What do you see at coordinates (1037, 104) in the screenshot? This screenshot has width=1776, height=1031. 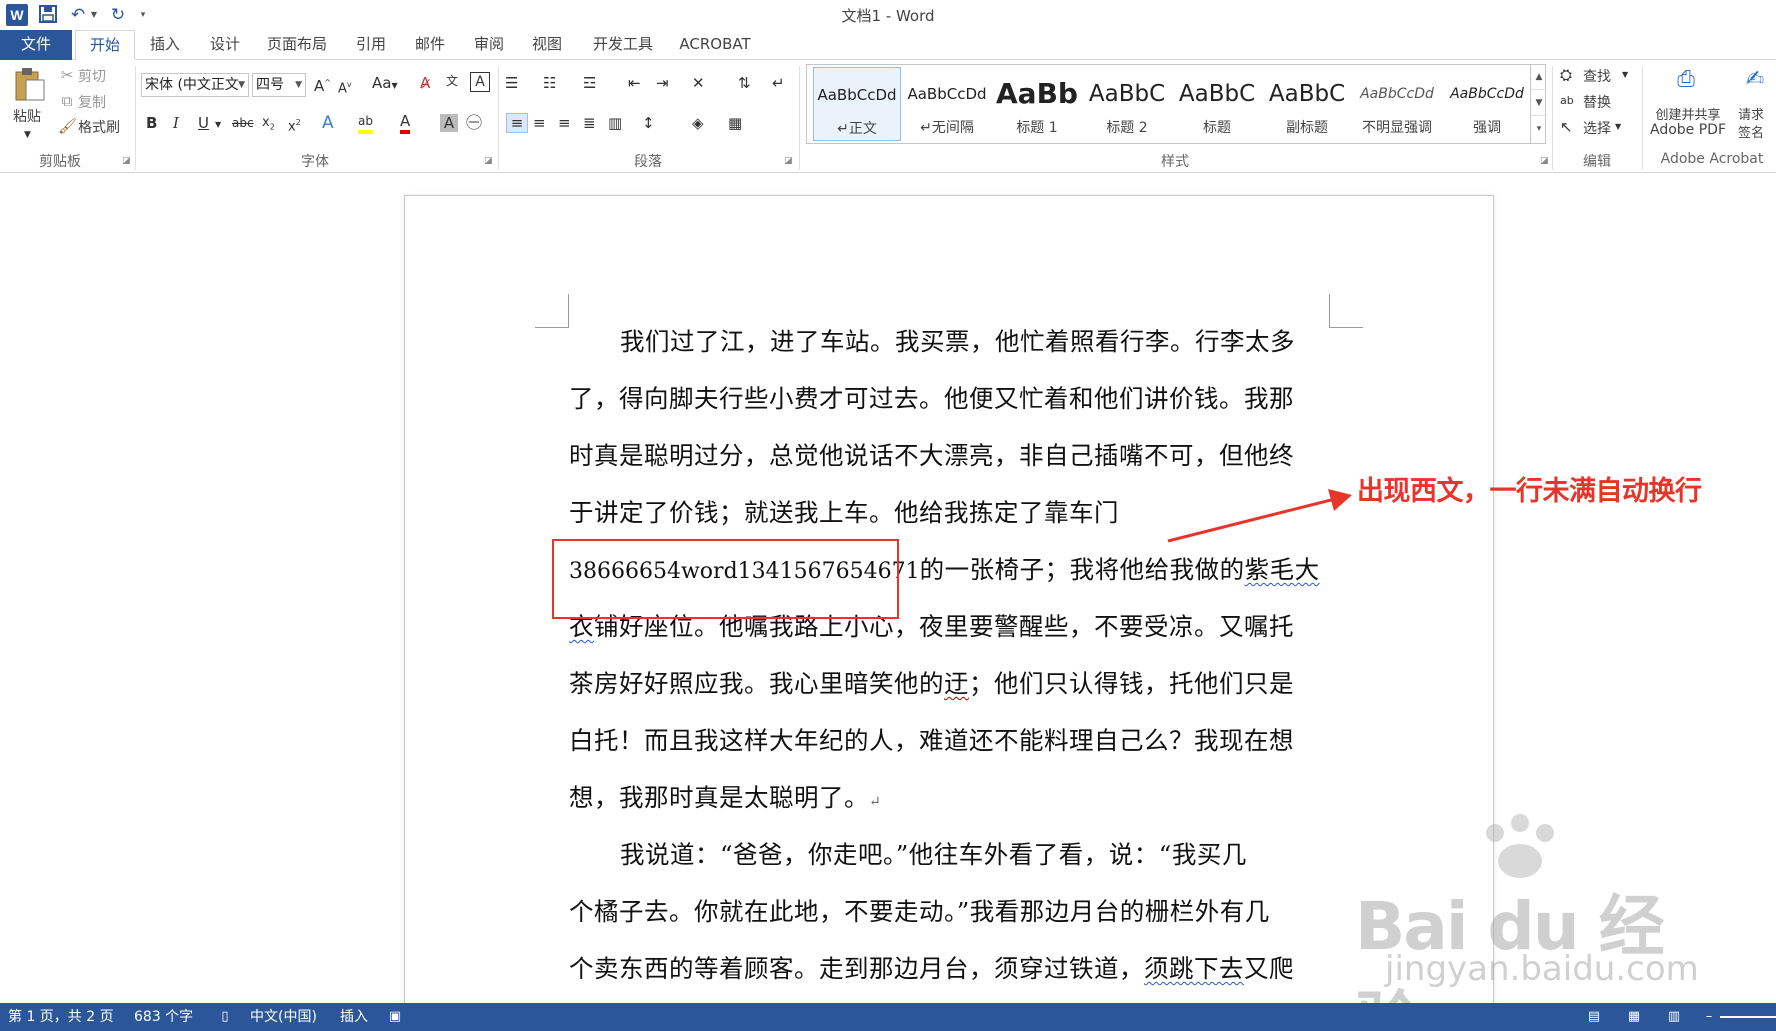 I see `style-heading1: AaBb 标题 1` at bounding box center [1037, 104].